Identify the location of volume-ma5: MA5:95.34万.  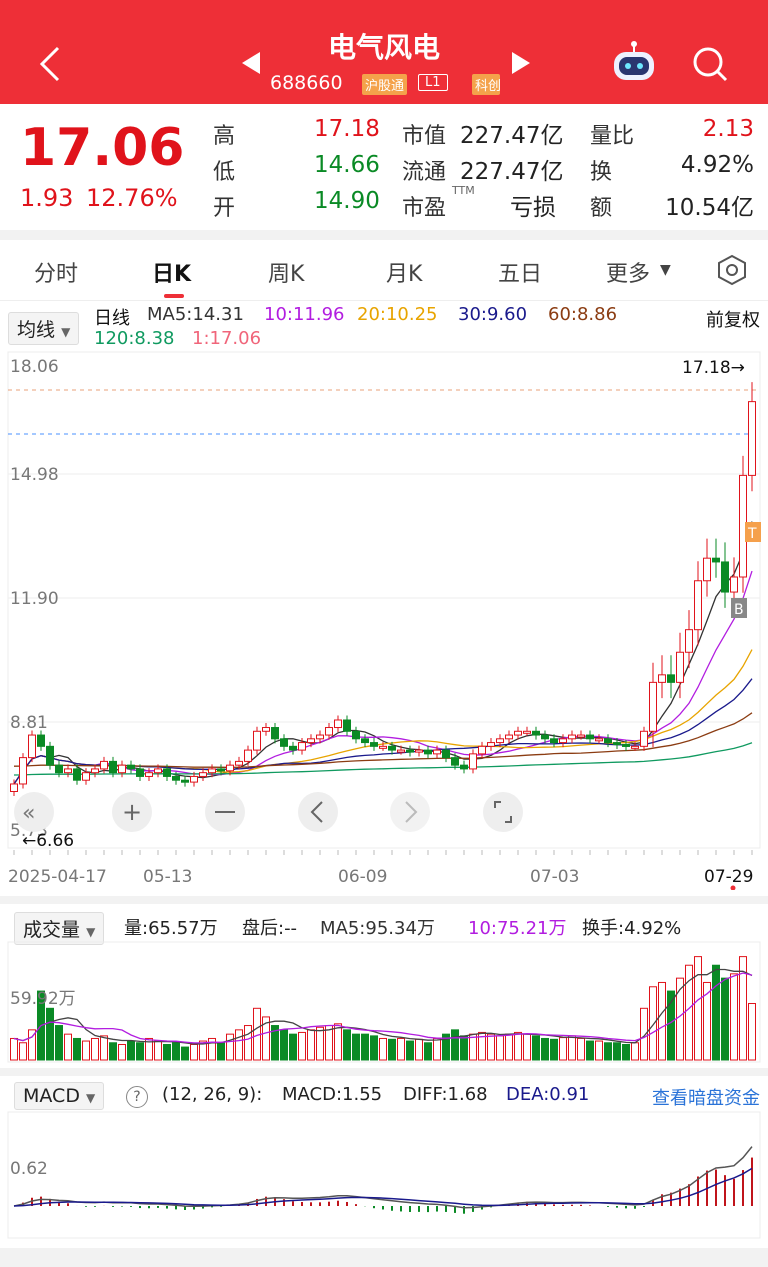
(377, 928).